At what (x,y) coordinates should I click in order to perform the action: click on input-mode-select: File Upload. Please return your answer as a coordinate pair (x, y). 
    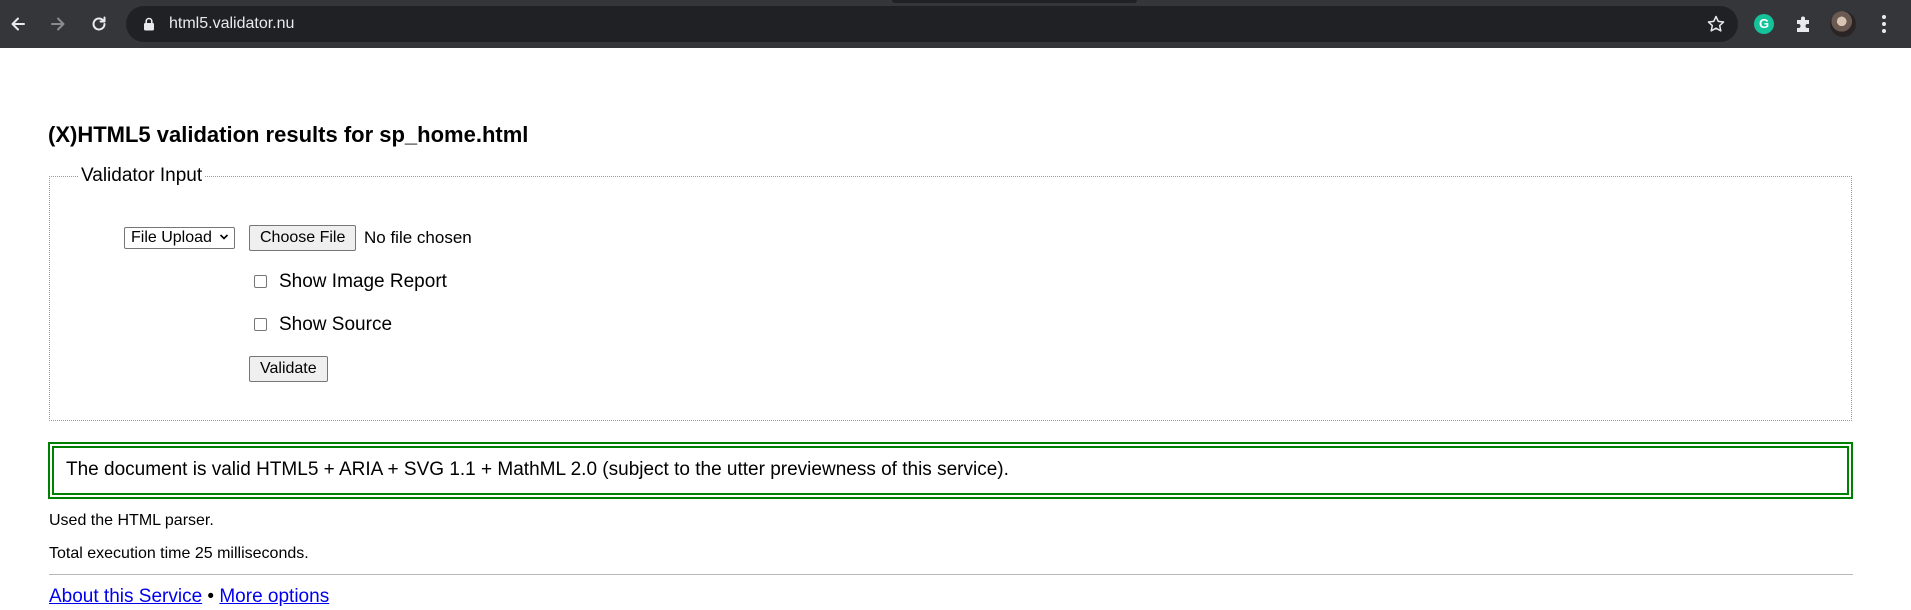
    Looking at the image, I should click on (179, 238).